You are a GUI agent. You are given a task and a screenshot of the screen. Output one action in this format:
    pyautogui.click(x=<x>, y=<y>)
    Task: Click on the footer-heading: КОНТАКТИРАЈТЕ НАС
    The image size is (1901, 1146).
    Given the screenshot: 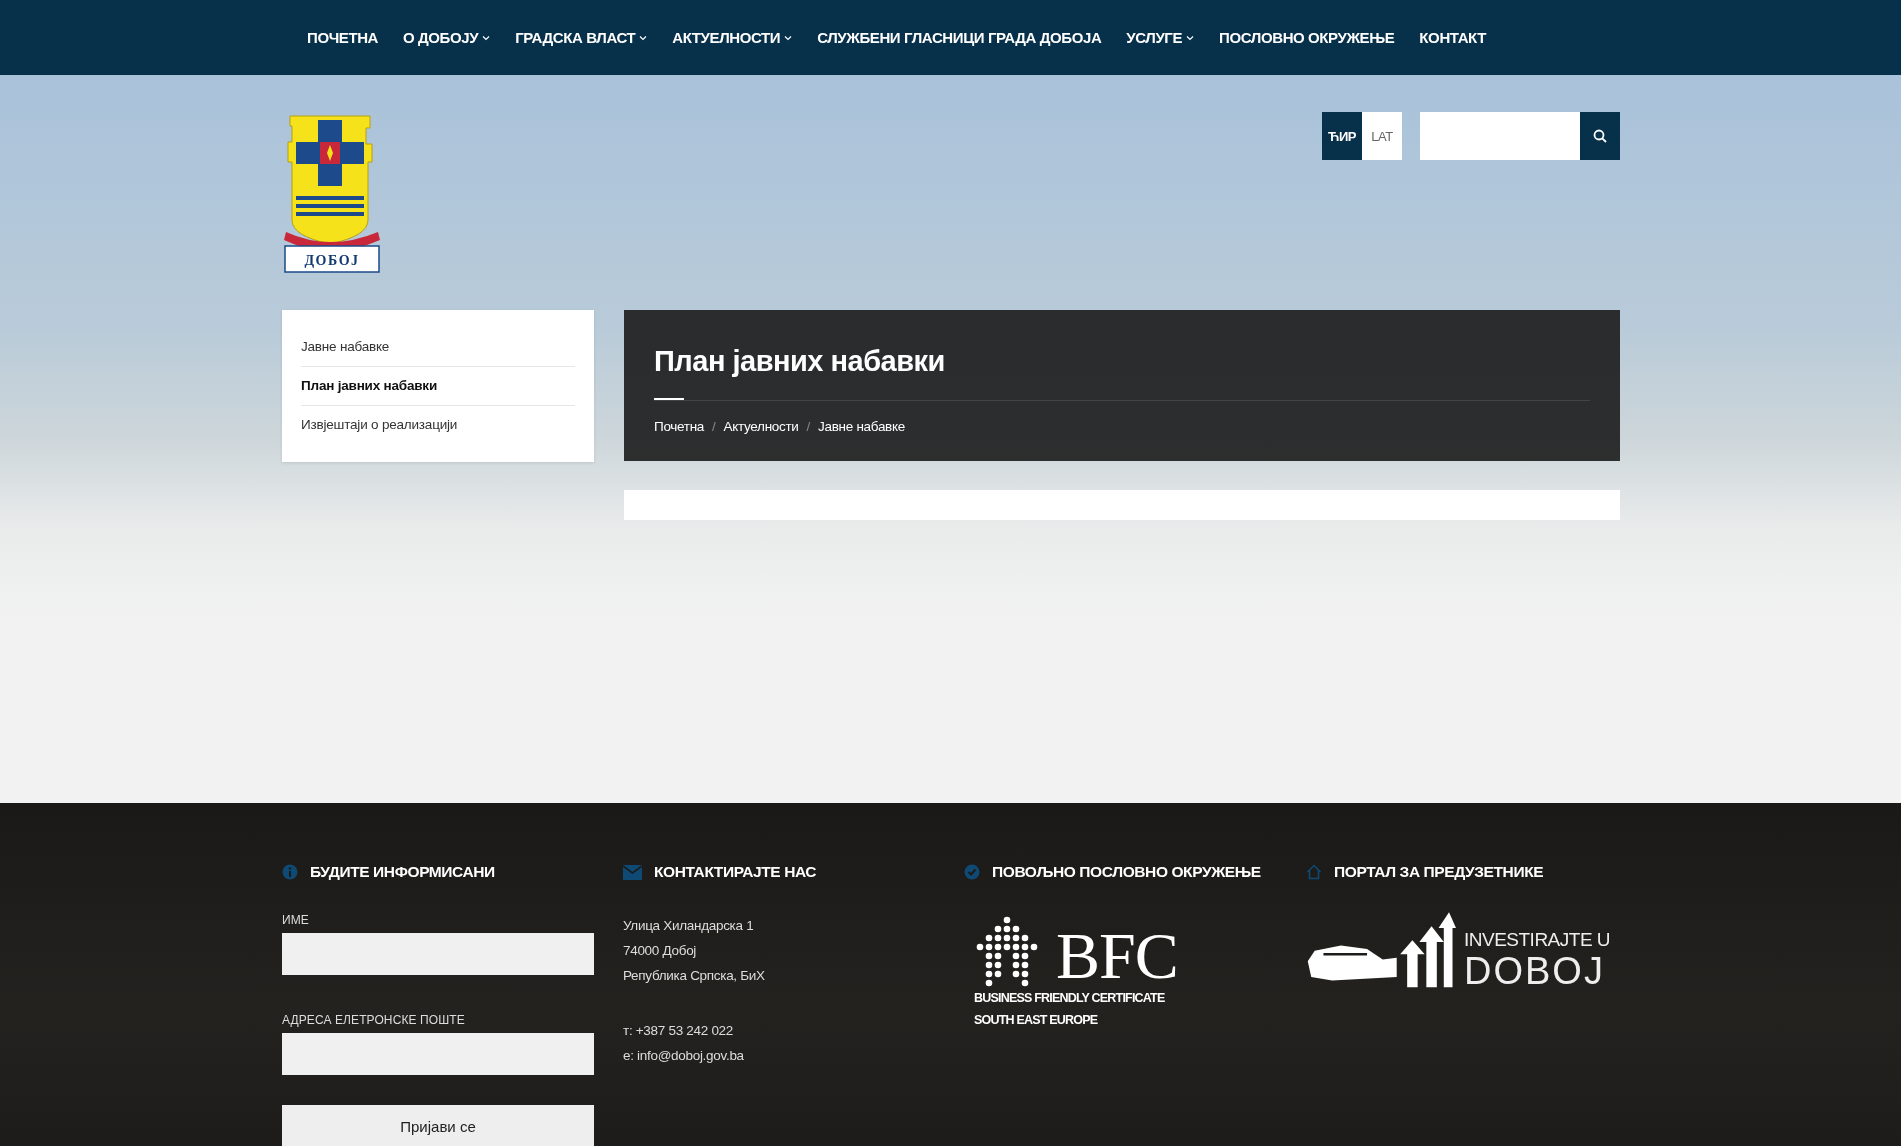 What is the action you would take?
    pyautogui.click(x=735, y=872)
    